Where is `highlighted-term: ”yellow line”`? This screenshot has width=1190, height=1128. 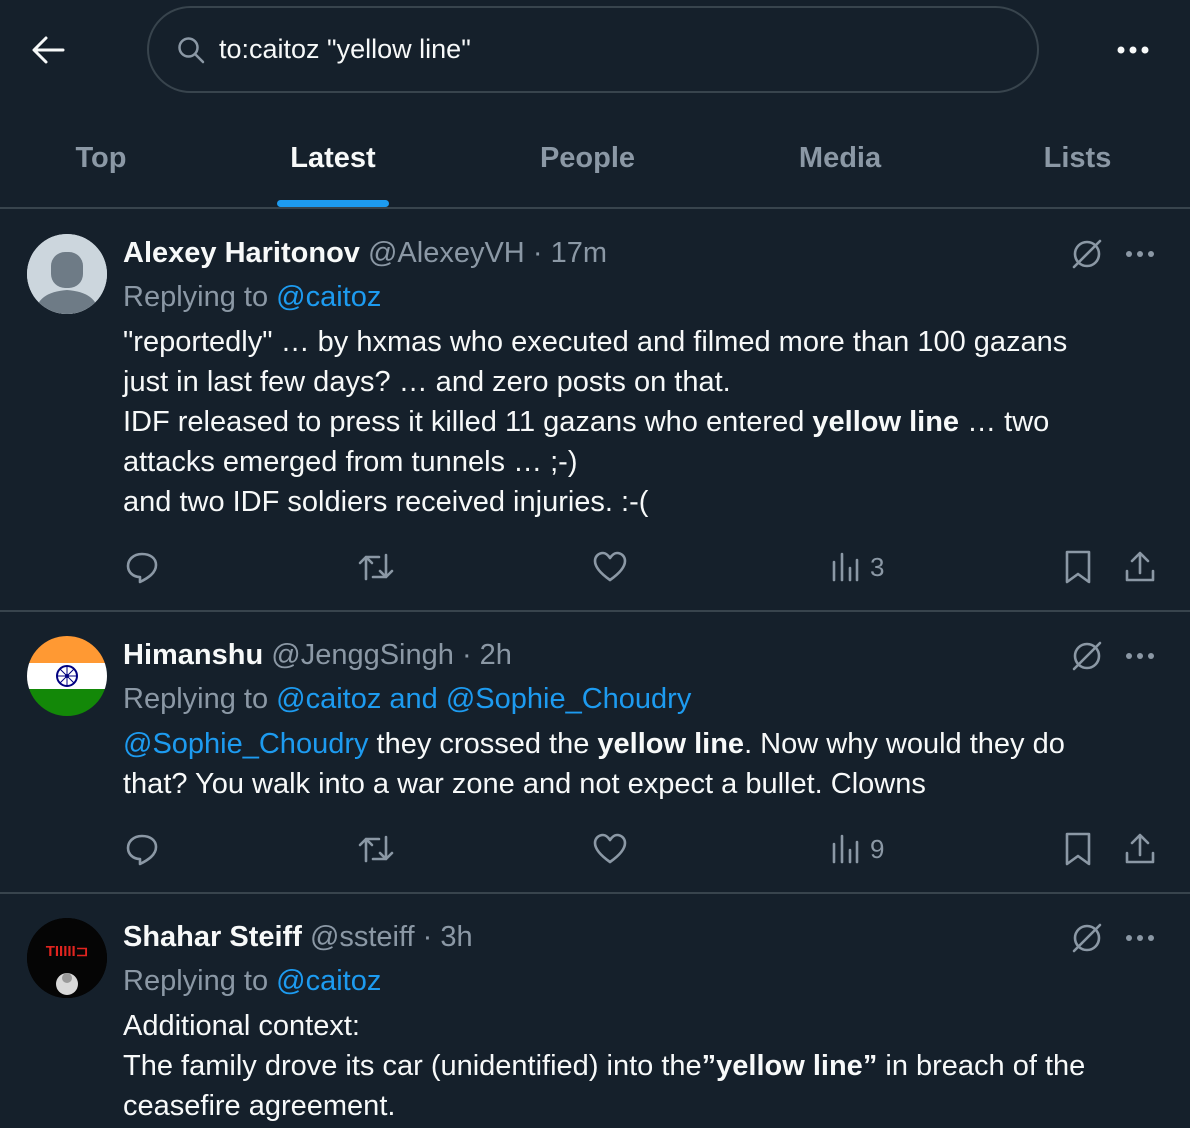
highlighted-term: ”yellow line” is located at coordinates (789, 1066).